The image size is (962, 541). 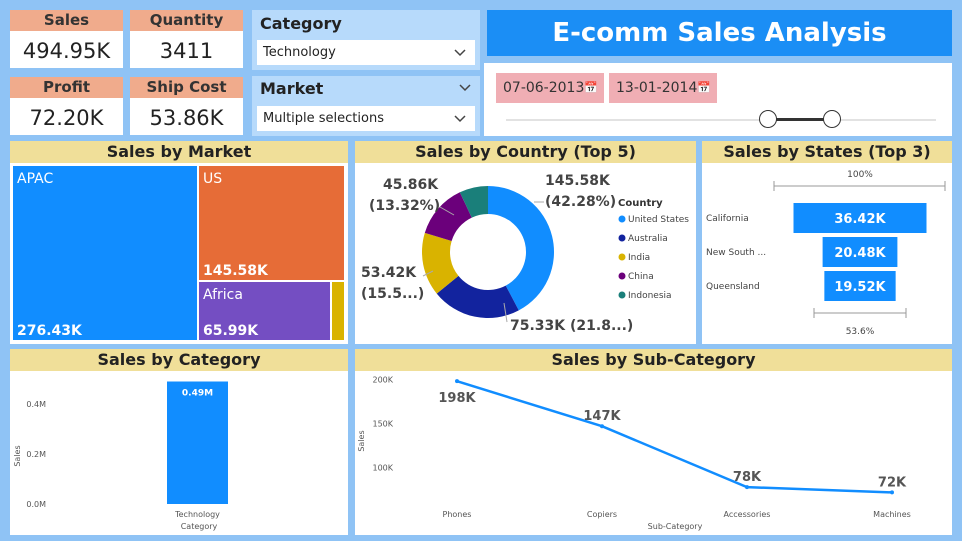 I want to click on sales-by-country-title: Sales by Country (Top 5), so click(x=525, y=152).